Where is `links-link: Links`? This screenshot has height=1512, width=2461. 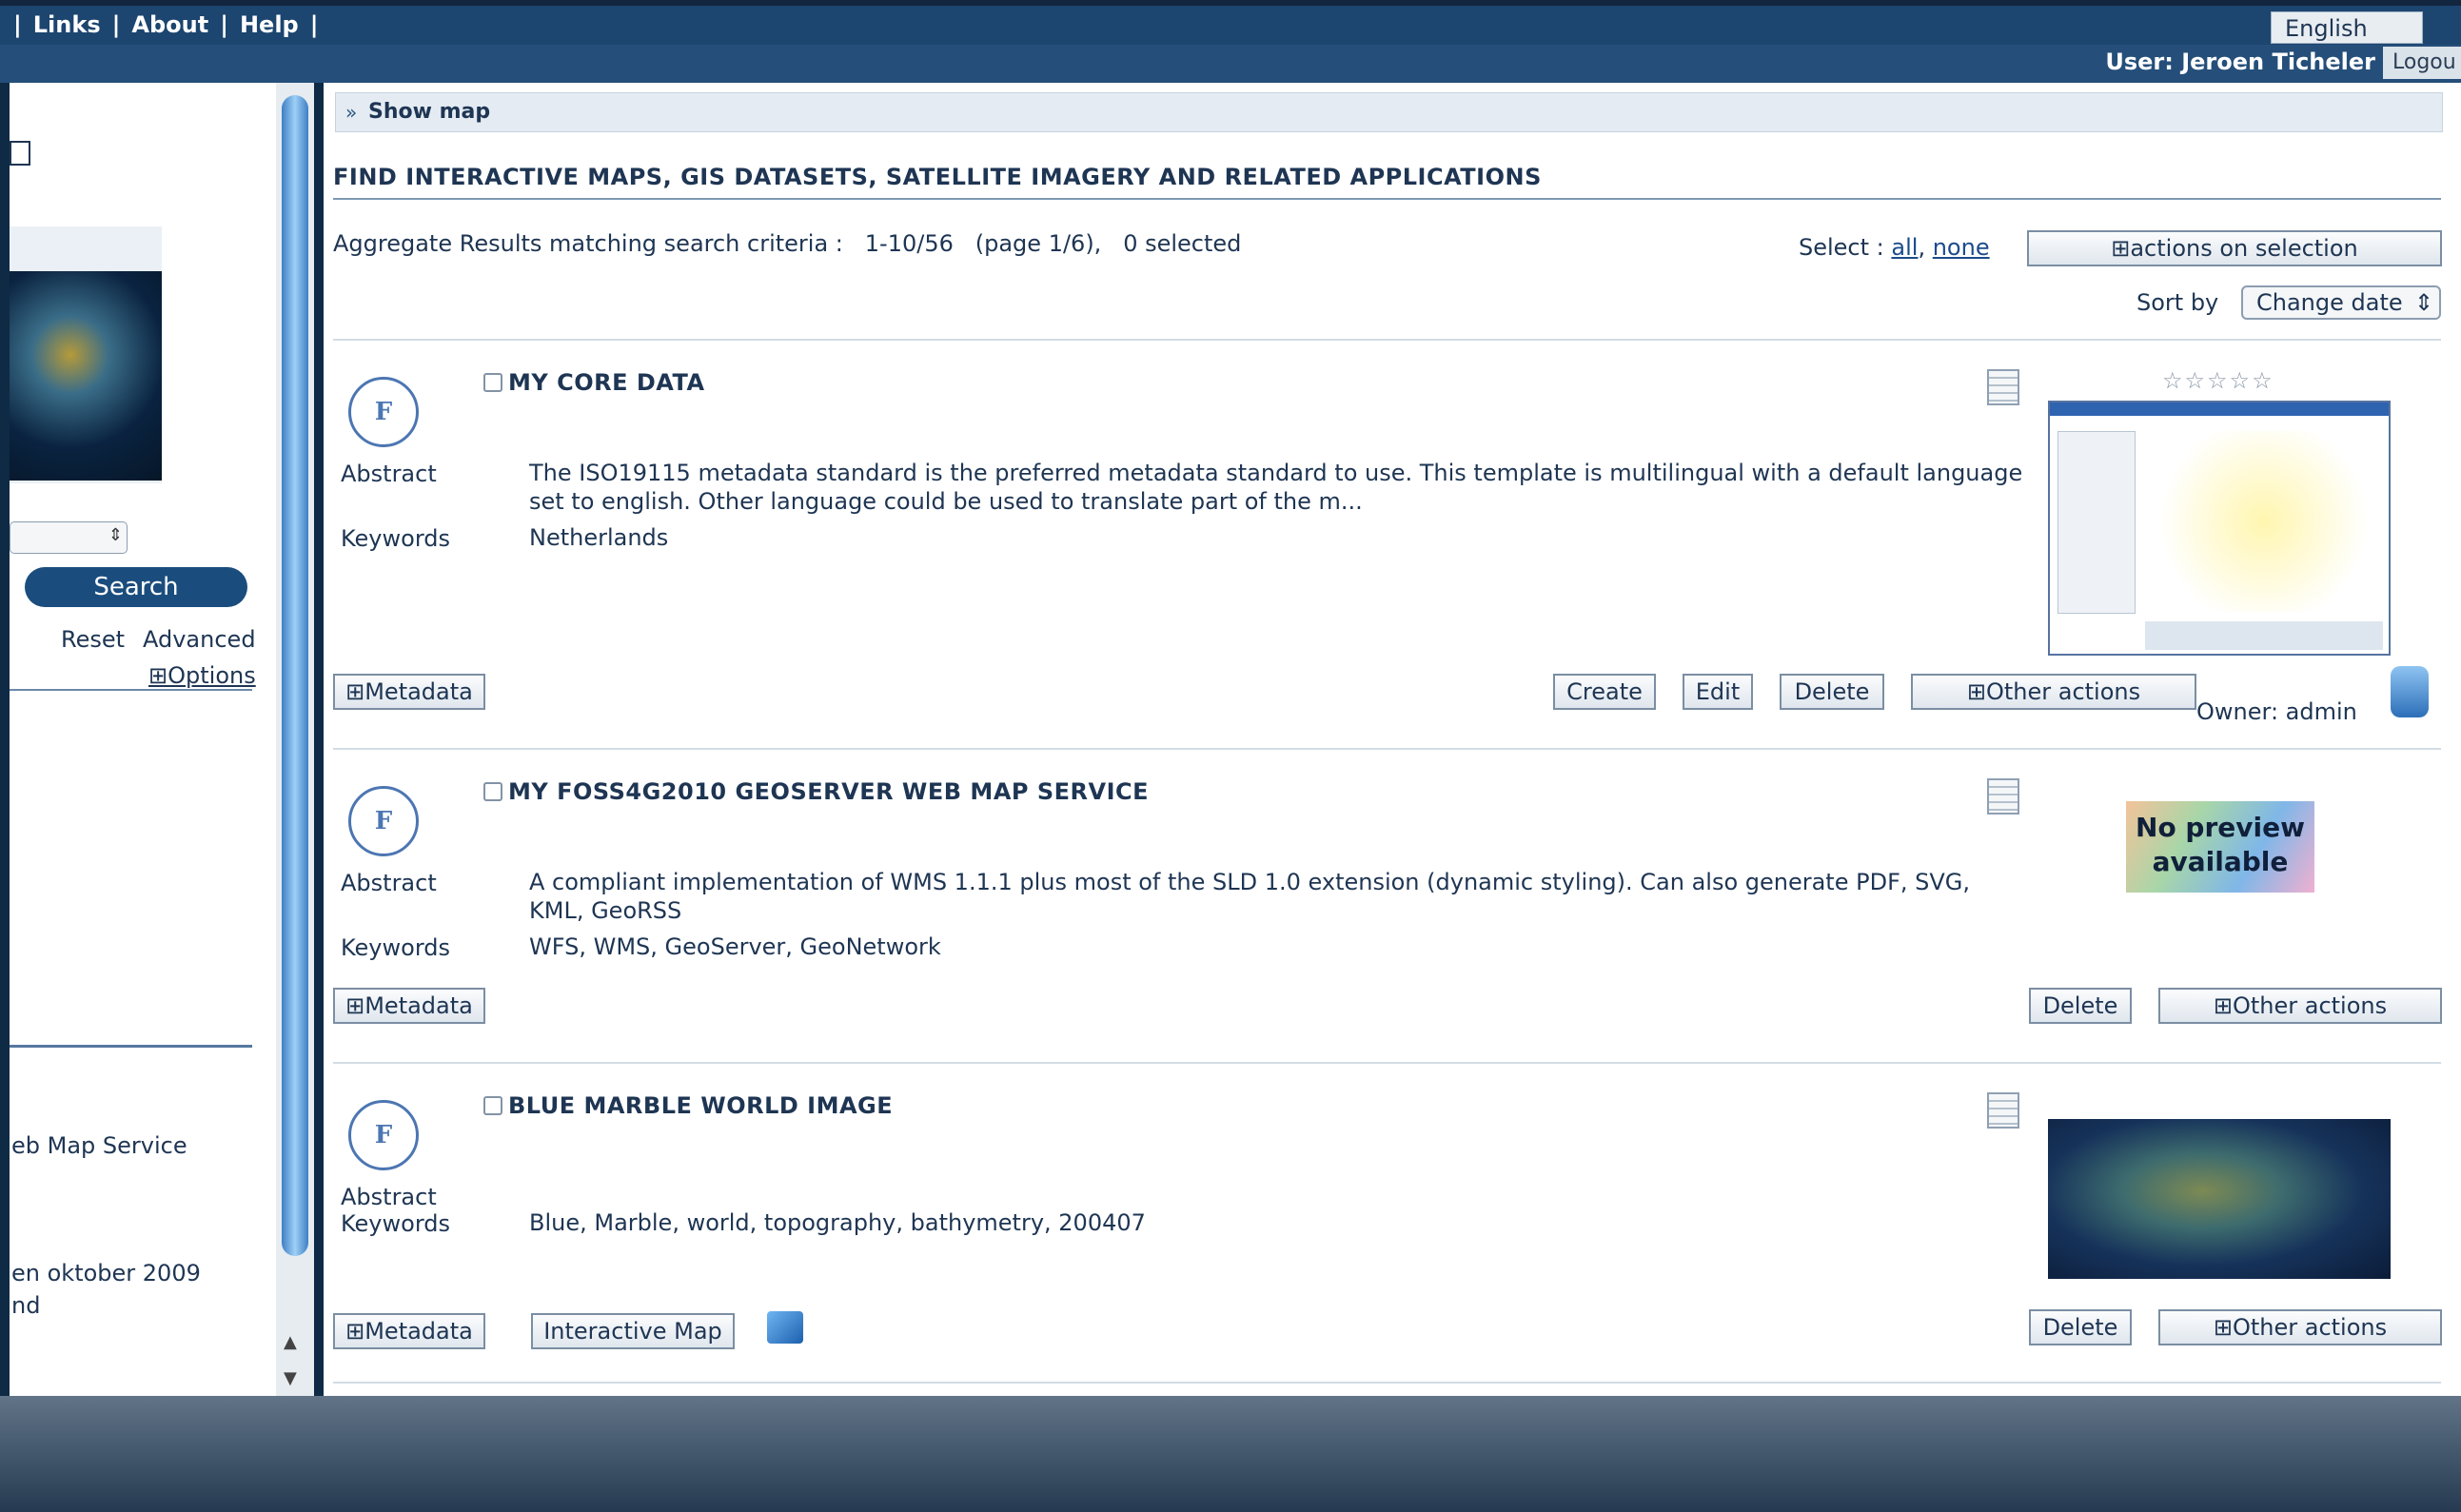 links-link: Links is located at coordinates (67, 24).